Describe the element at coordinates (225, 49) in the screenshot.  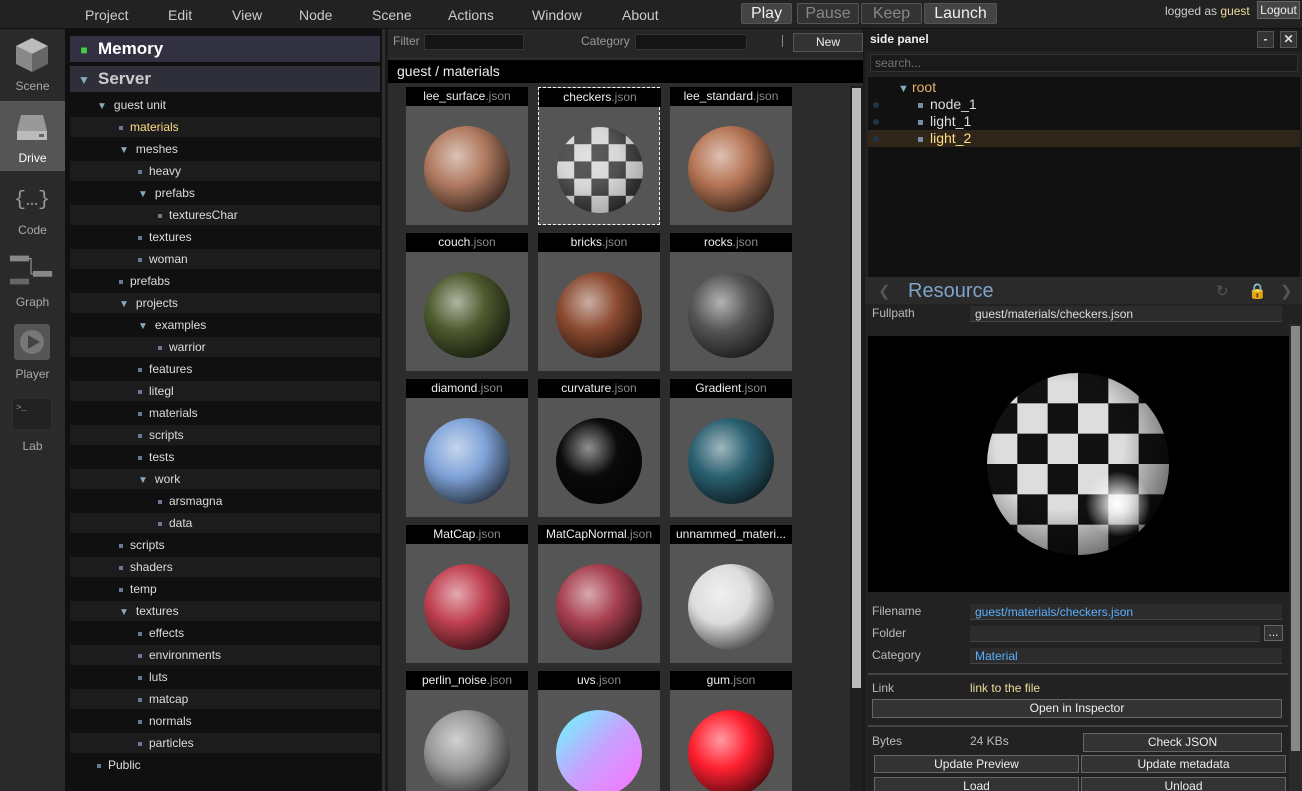
I see `memory-header: ■ Memory` at that location.